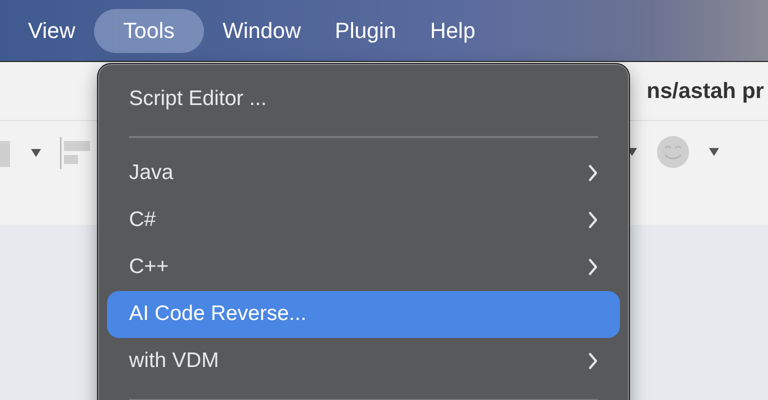  Describe the element at coordinates (363, 267) in the screenshot. I see `menu-item: C++` at that location.